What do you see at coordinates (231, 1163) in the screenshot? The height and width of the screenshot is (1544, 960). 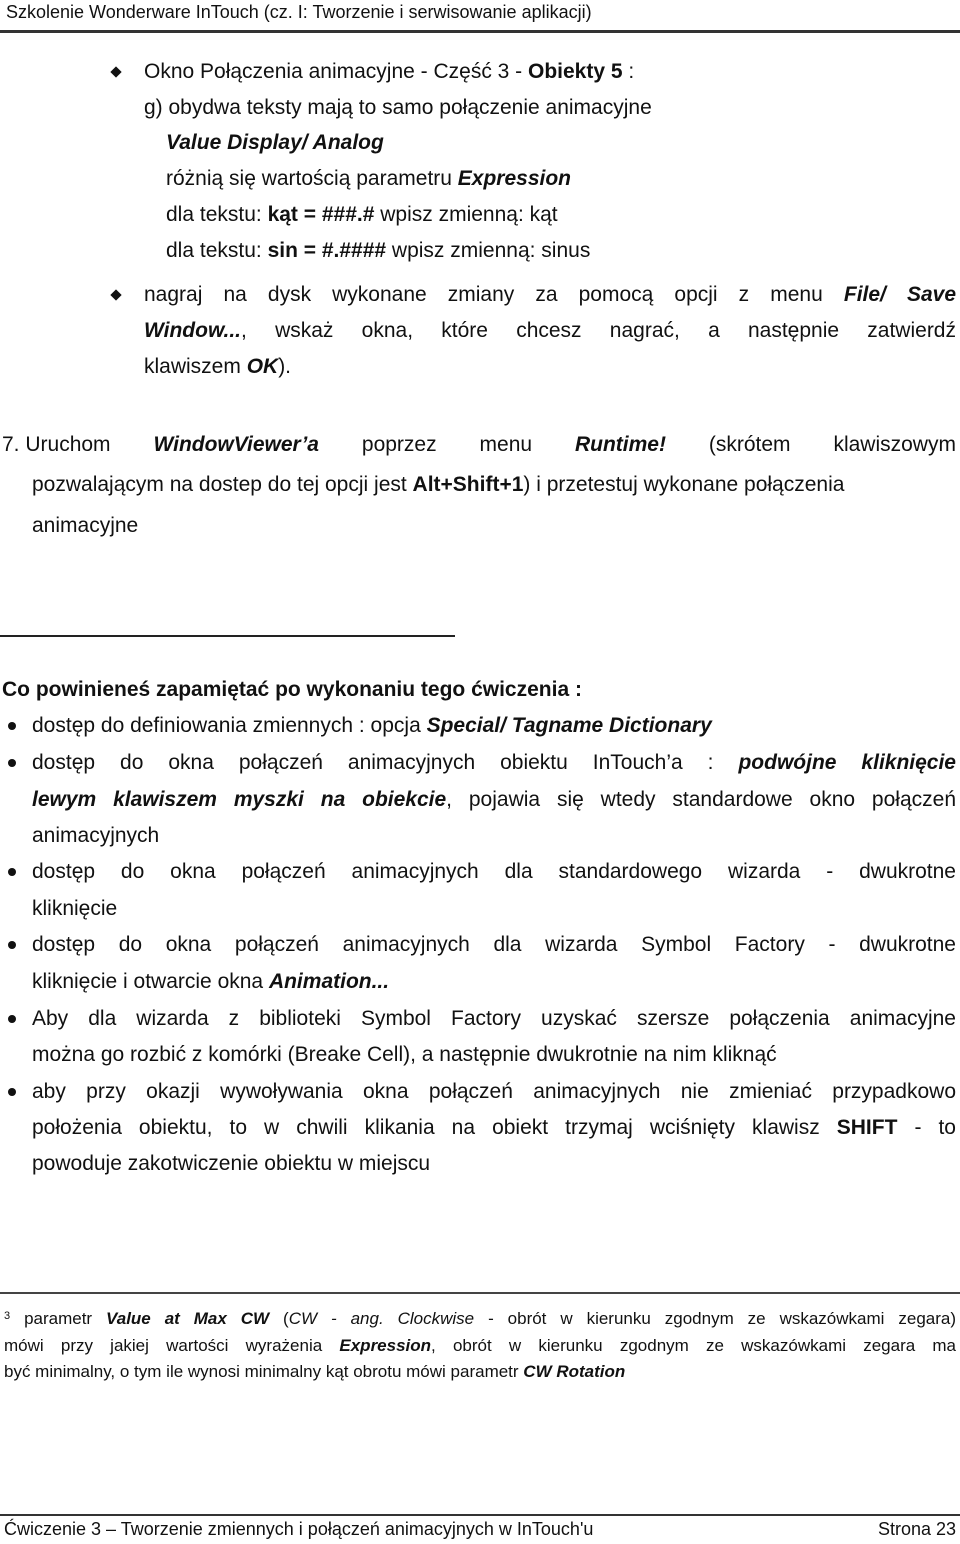 I see `summary-item-6-line3: powoduje zakotwiczenie obiektu w miejscu` at bounding box center [231, 1163].